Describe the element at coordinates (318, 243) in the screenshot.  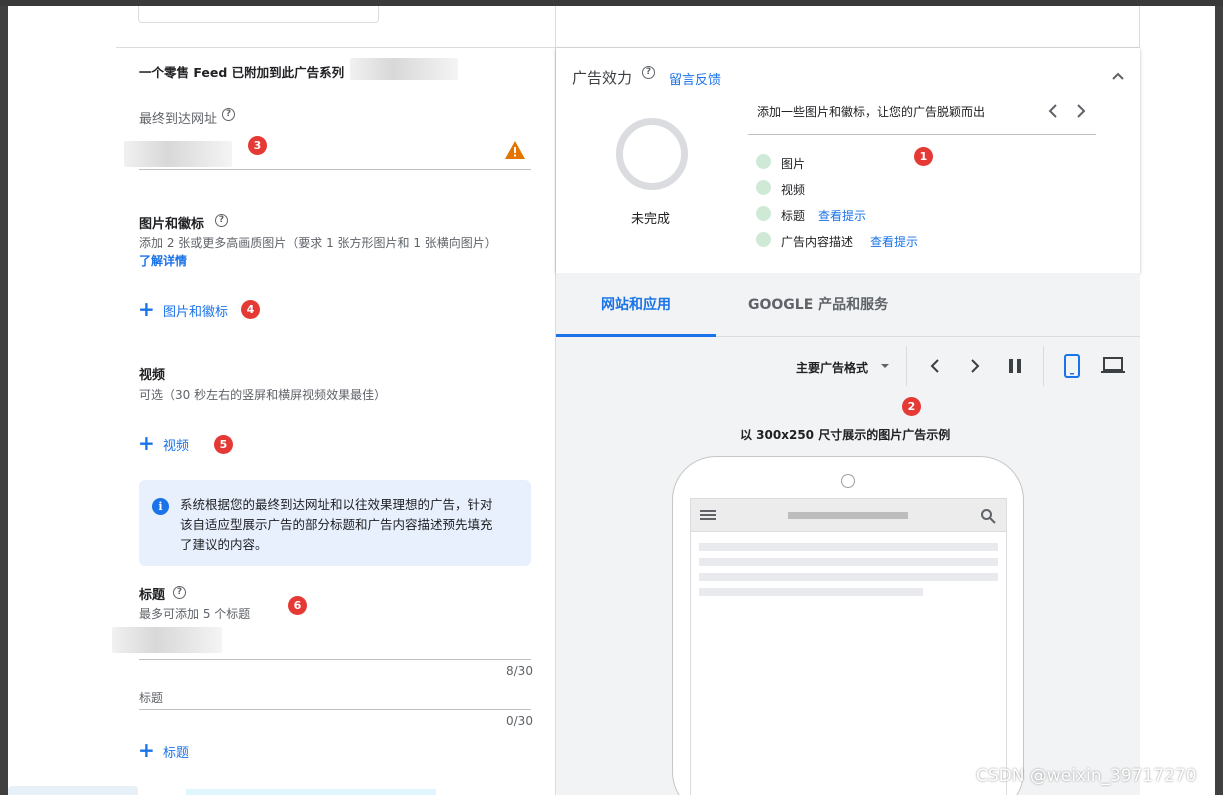
I see `images-description: 添加 2 张或更多高画质图片（要求 1 张方形图片和 1 张横向图片）` at that location.